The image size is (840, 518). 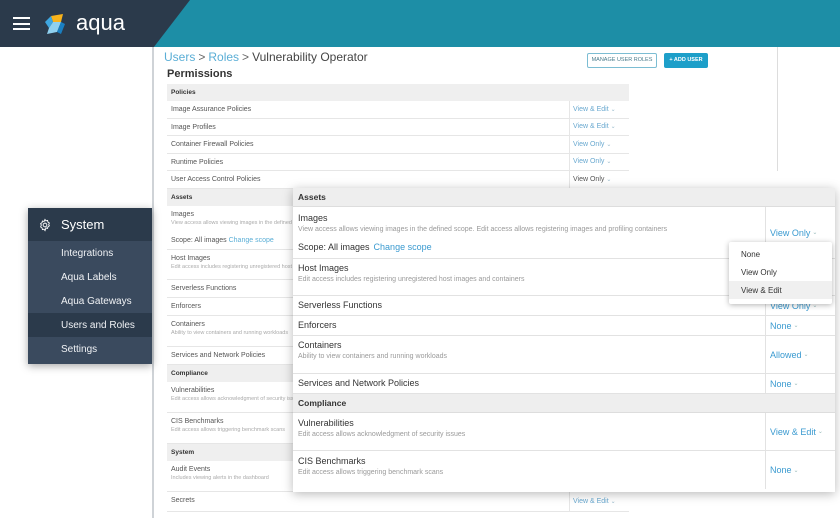 What do you see at coordinates (90, 325) in the screenshot?
I see `sidebar-item-users-and-roles: Users and Roles` at bounding box center [90, 325].